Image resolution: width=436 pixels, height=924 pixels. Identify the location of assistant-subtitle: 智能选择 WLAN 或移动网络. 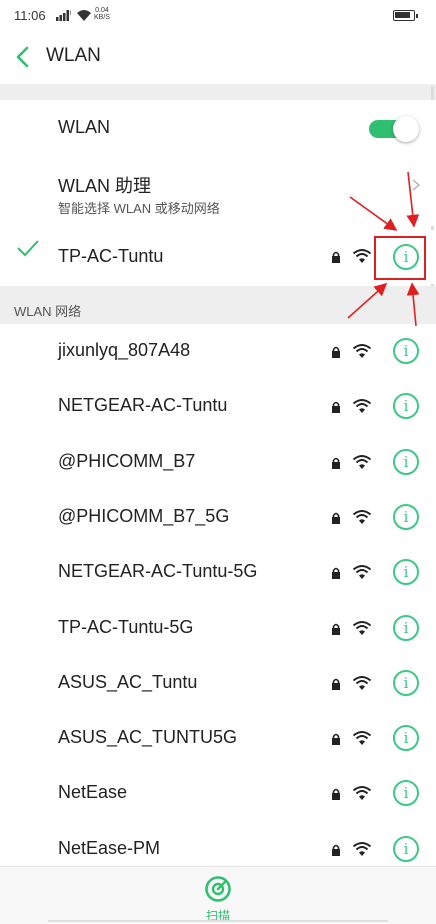
(139, 208).